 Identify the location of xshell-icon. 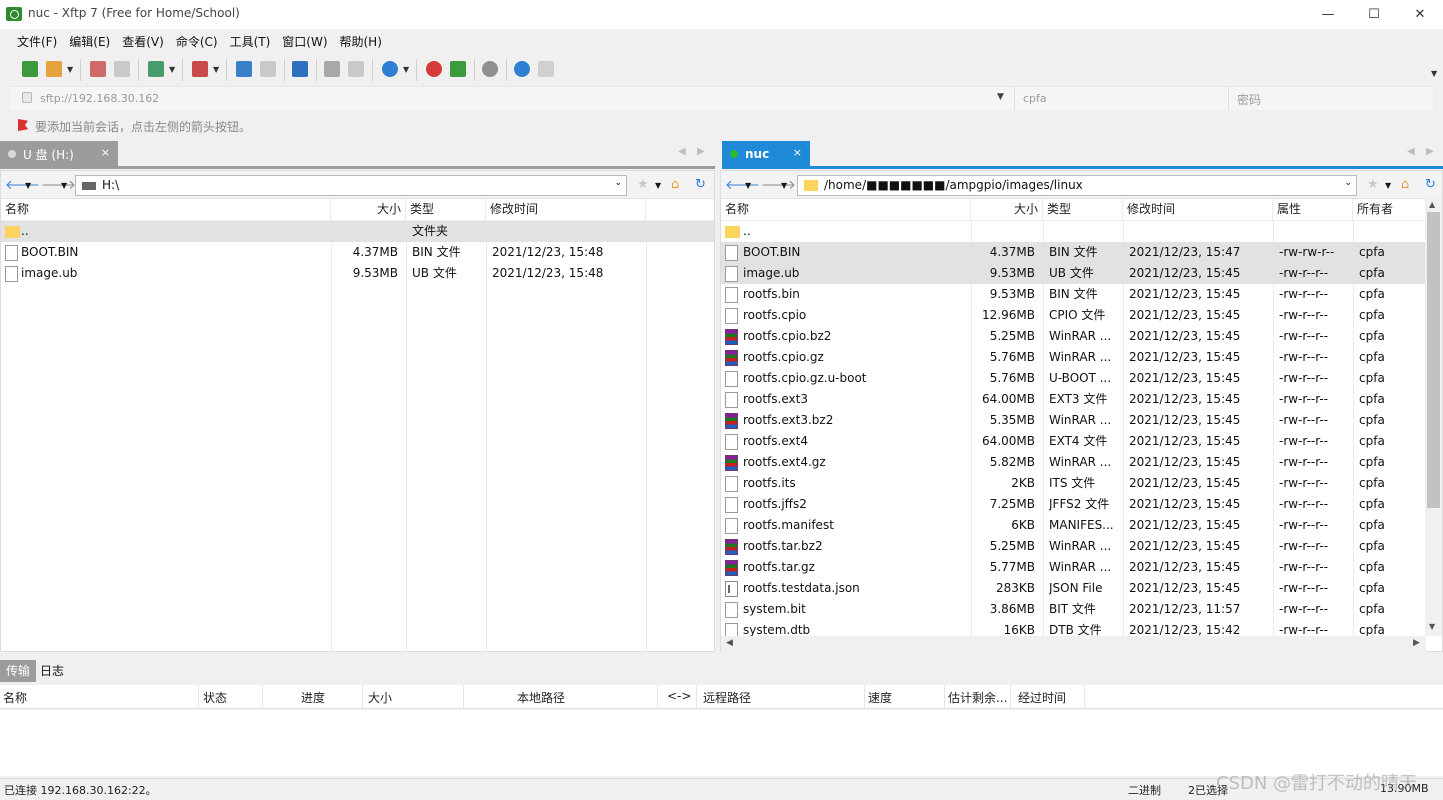
(434, 69).